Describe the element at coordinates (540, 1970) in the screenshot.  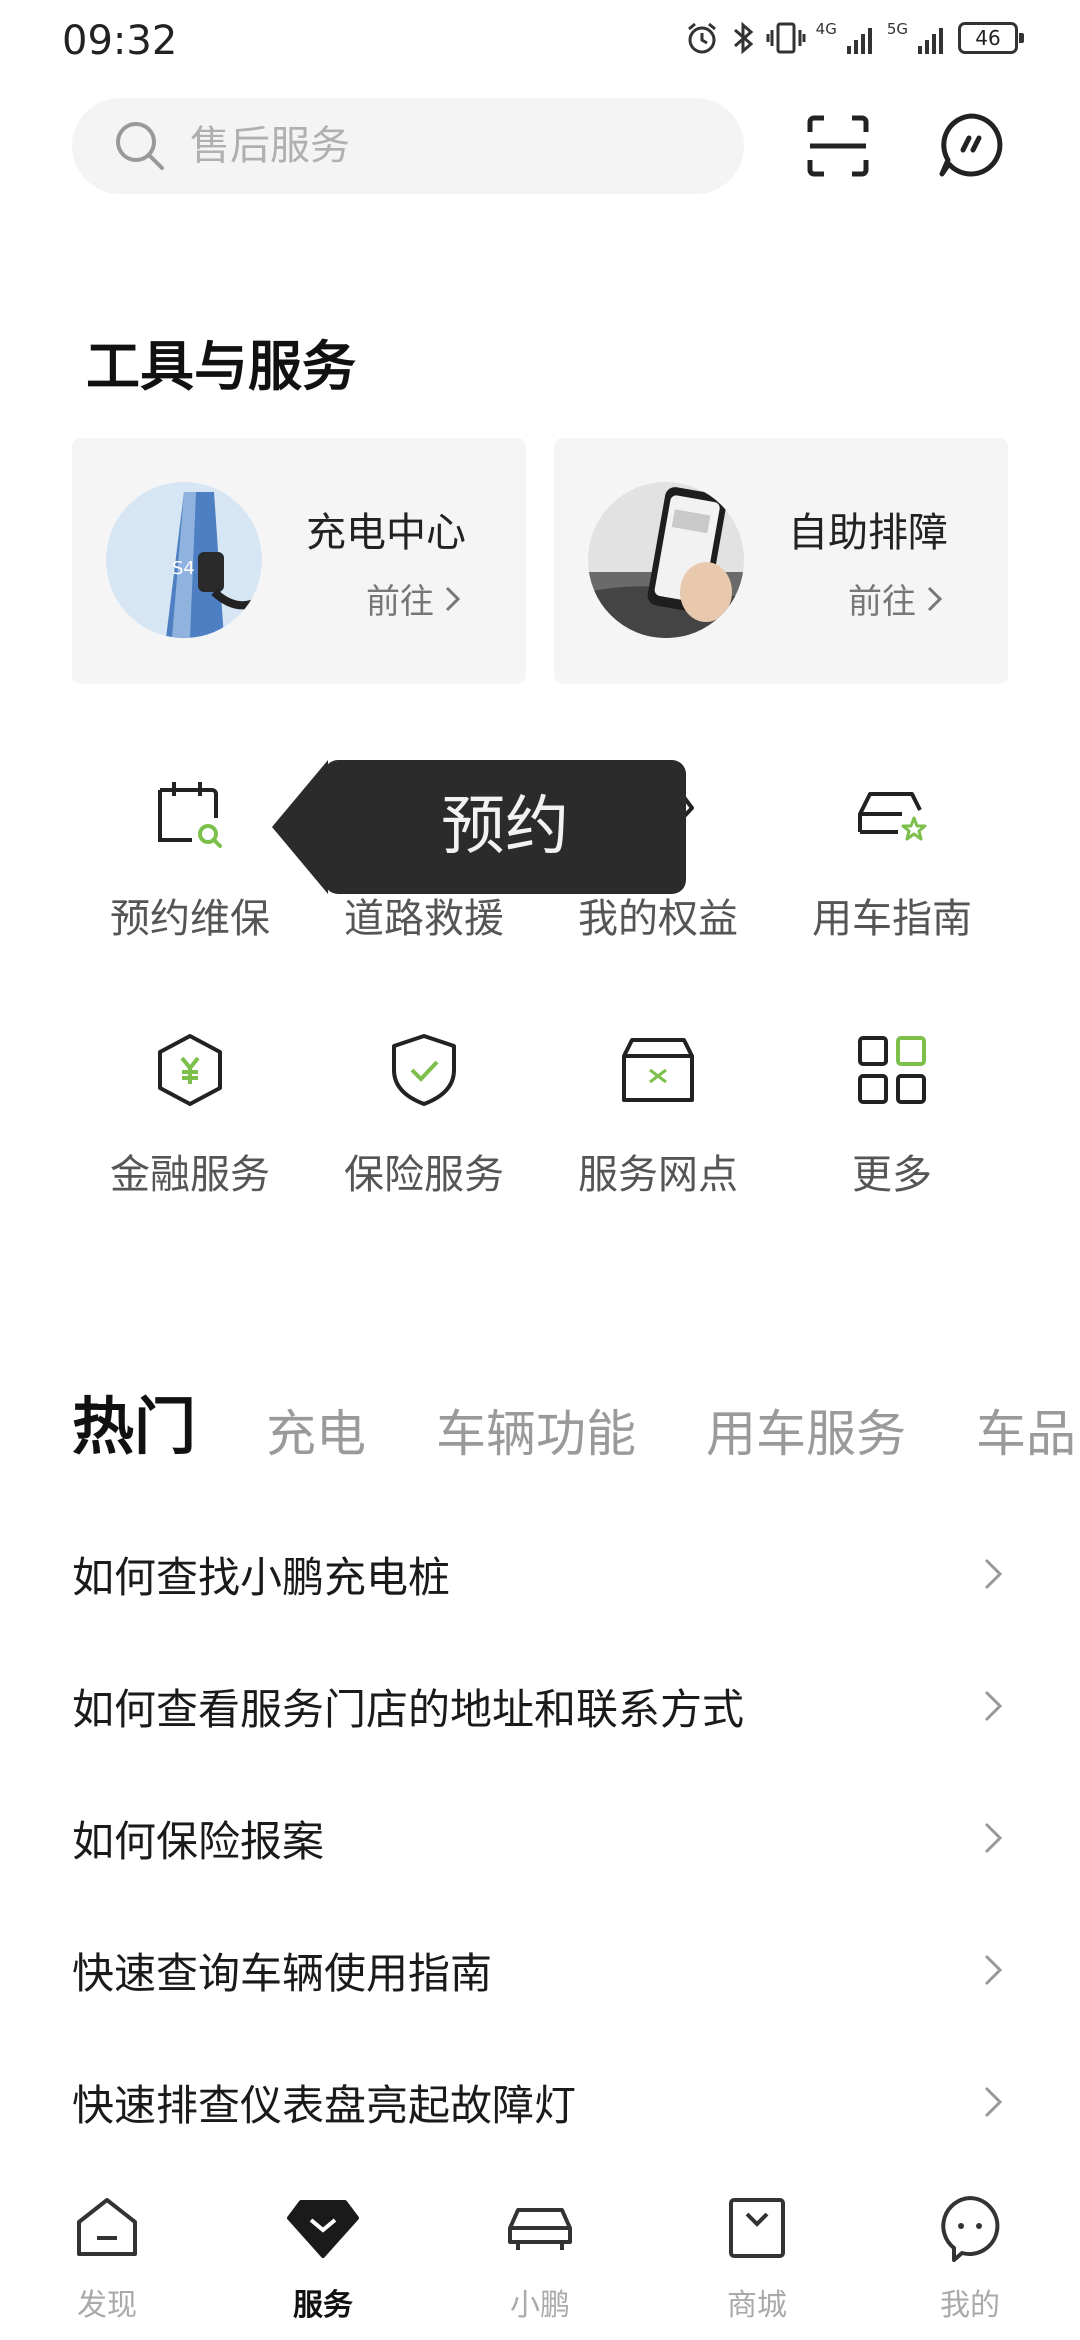
I see `faq-item: 快速查询车辆使用指南` at that location.